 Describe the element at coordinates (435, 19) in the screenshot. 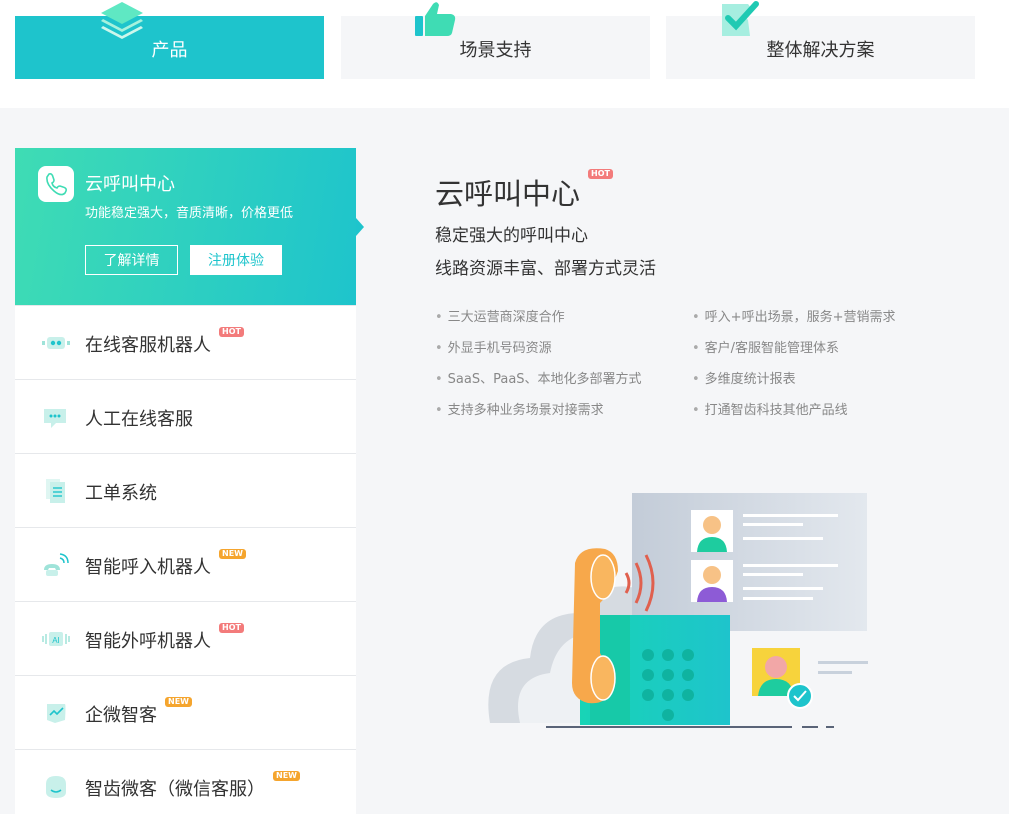

I see `thumbs-up-icon` at that location.